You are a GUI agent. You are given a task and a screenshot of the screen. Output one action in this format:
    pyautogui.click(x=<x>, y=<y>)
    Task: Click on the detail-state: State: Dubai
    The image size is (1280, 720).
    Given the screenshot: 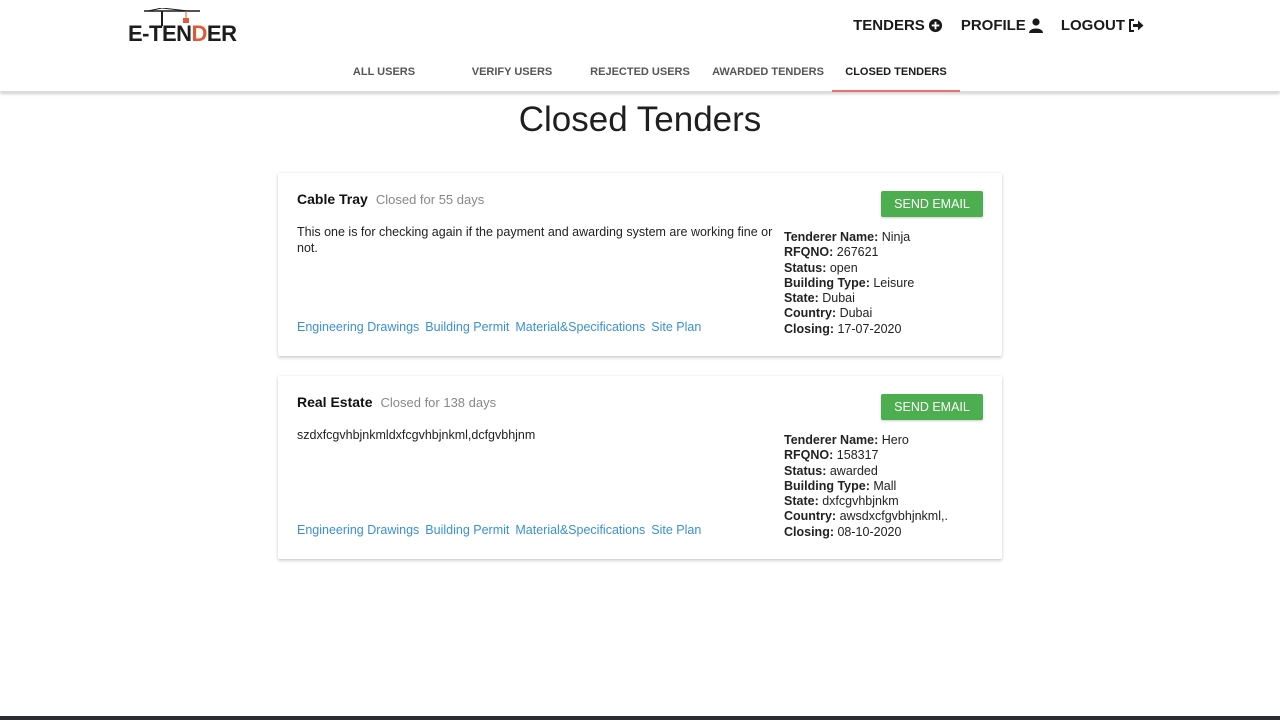 What is the action you would take?
    pyautogui.click(x=819, y=298)
    